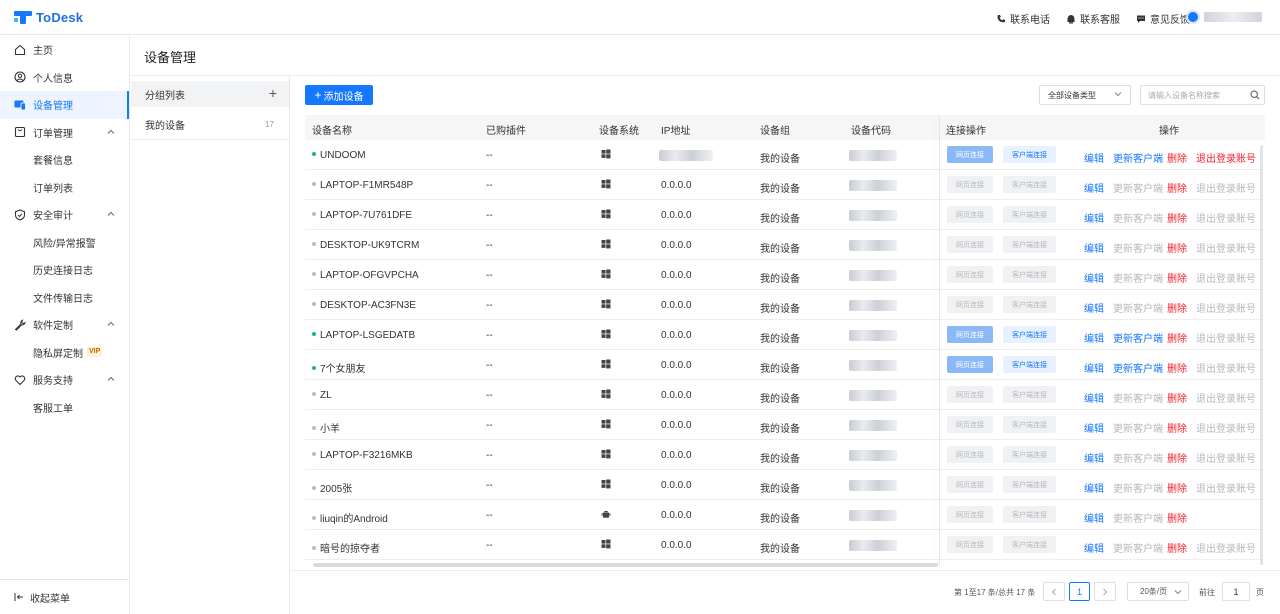 This screenshot has width=1280, height=614. I want to click on nav-profile: 个人信息, so click(64, 78).